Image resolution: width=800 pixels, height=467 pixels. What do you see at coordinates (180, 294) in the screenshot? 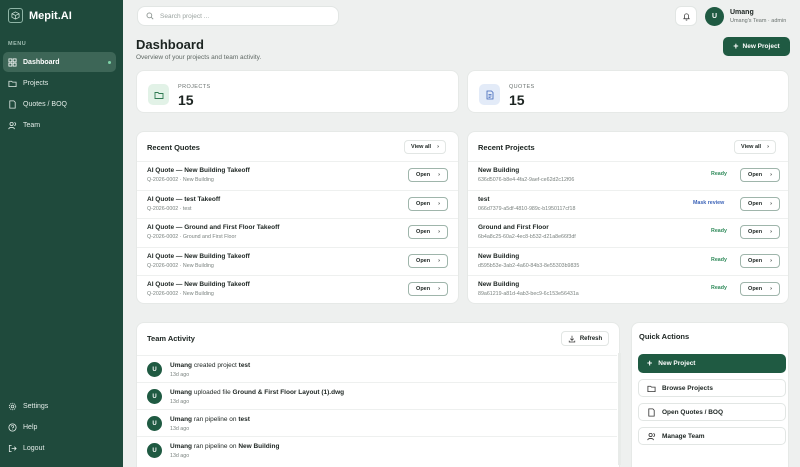
I see `quote-meta: Q-2026-0002 · New Building` at bounding box center [180, 294].